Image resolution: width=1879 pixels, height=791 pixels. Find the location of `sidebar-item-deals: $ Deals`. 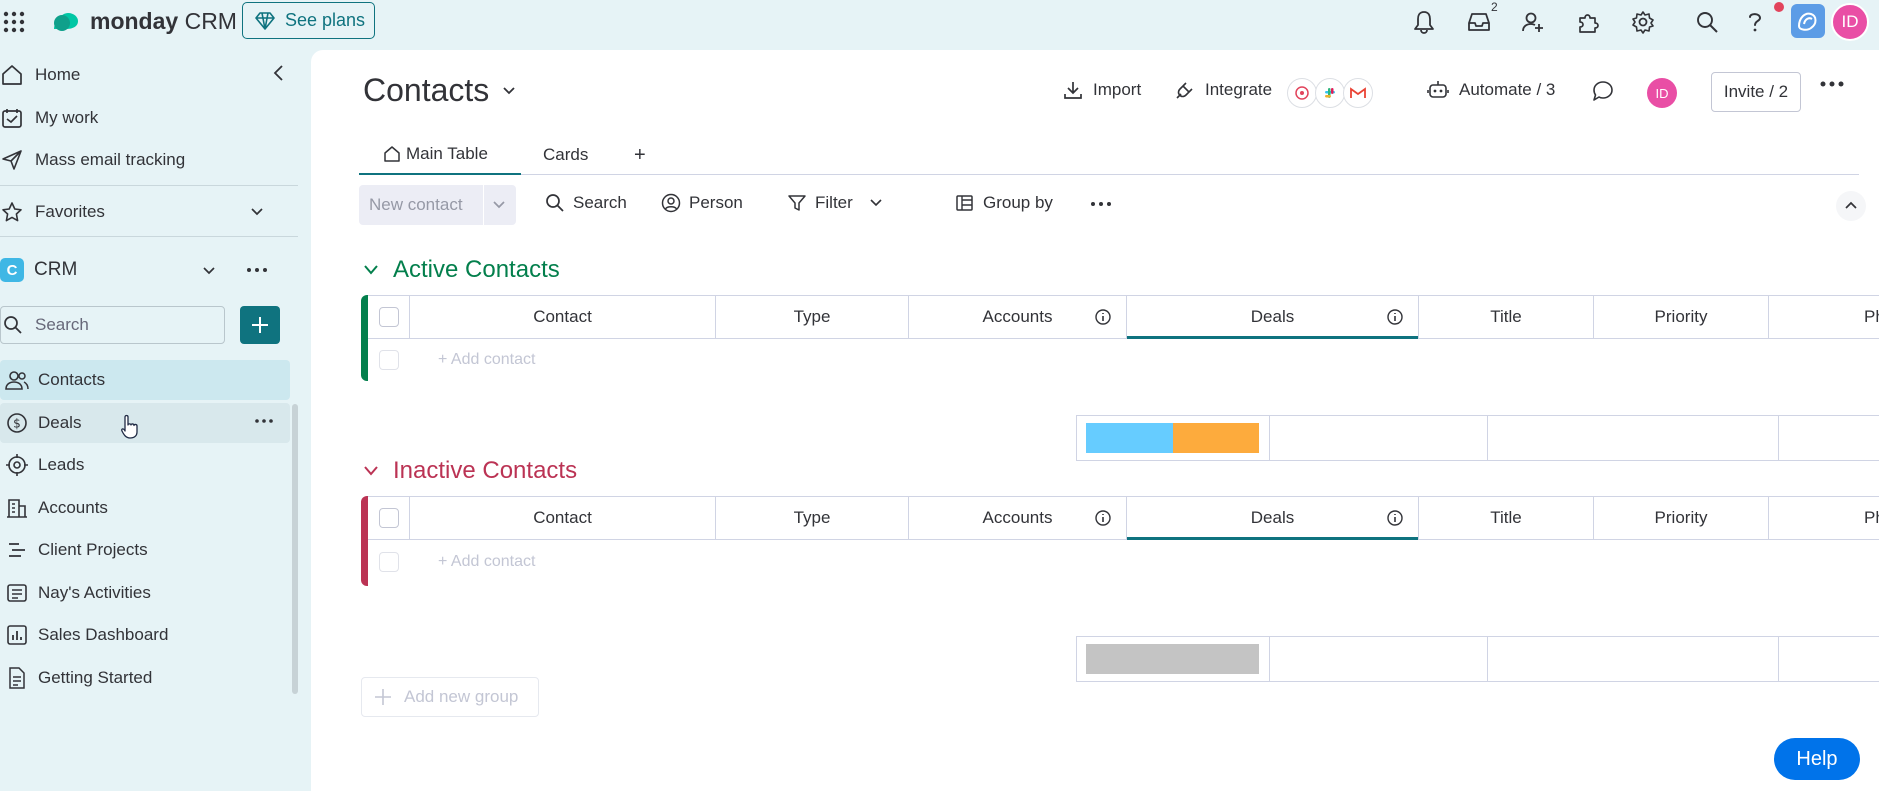

sidebar-item-deals: $ Deals is located at coordinates (145, 423).